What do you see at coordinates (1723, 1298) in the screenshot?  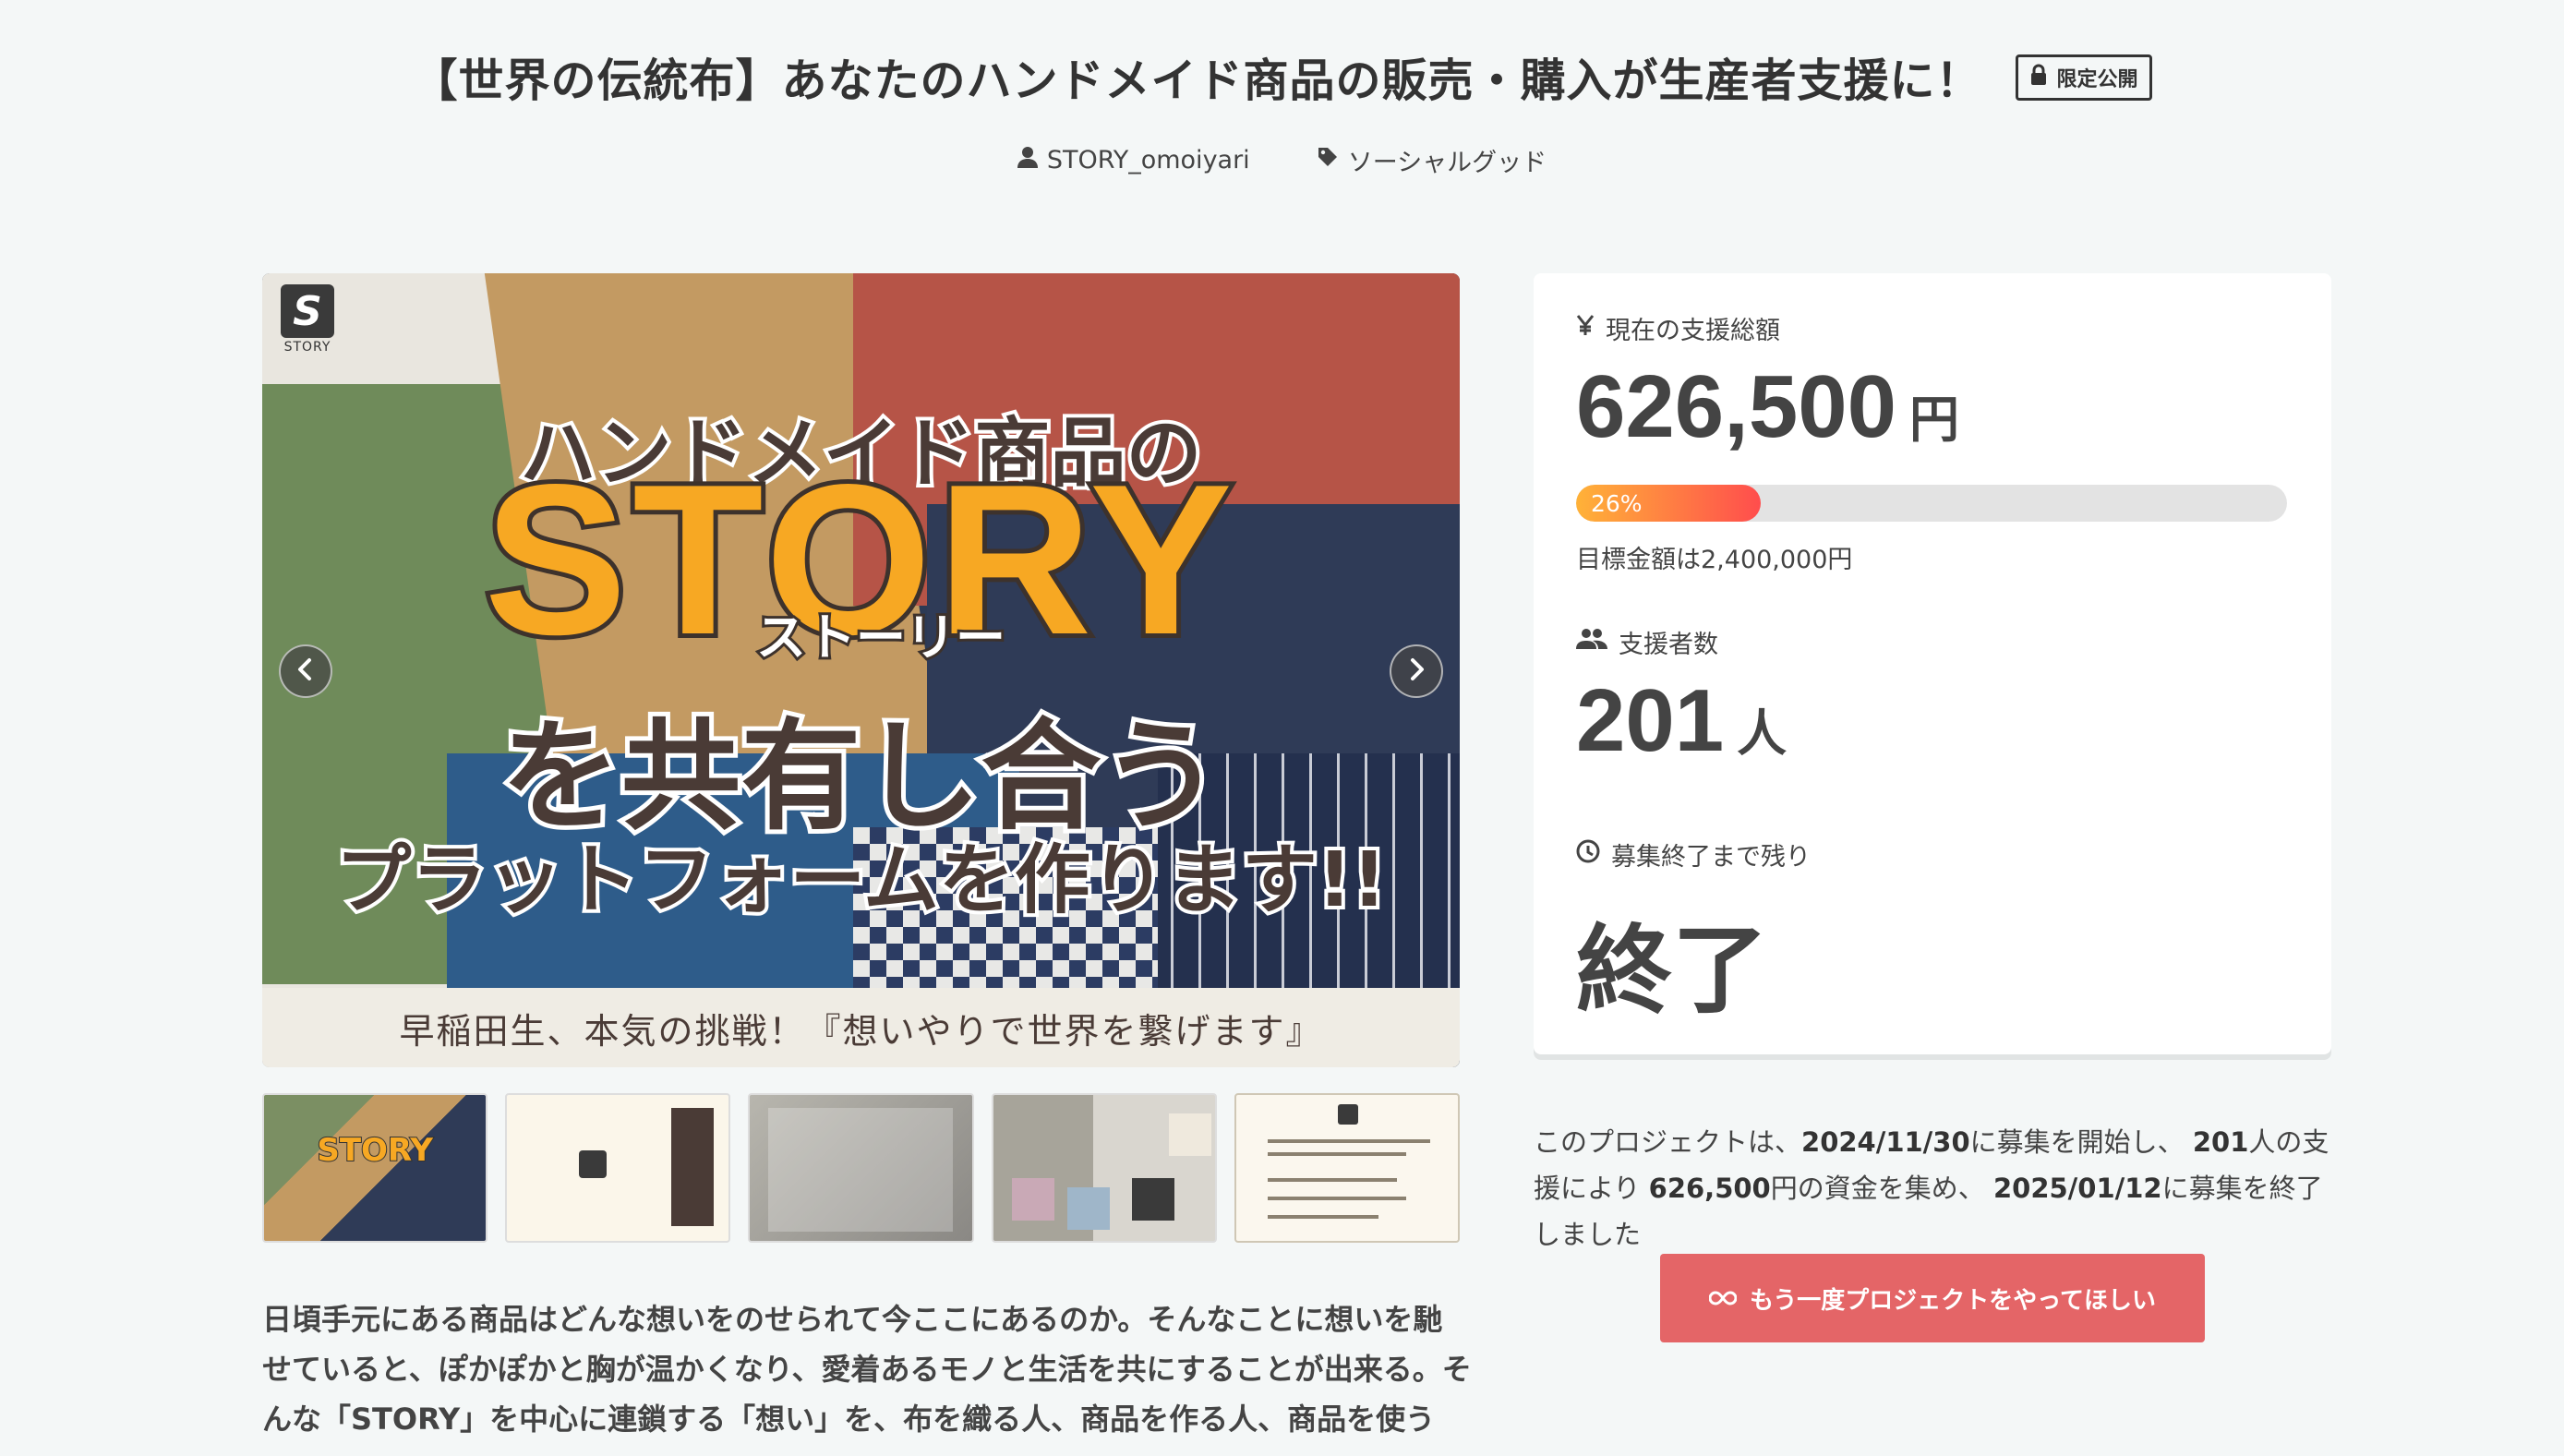 I see `infinity-icon` at bounding box center [1723, 1298].